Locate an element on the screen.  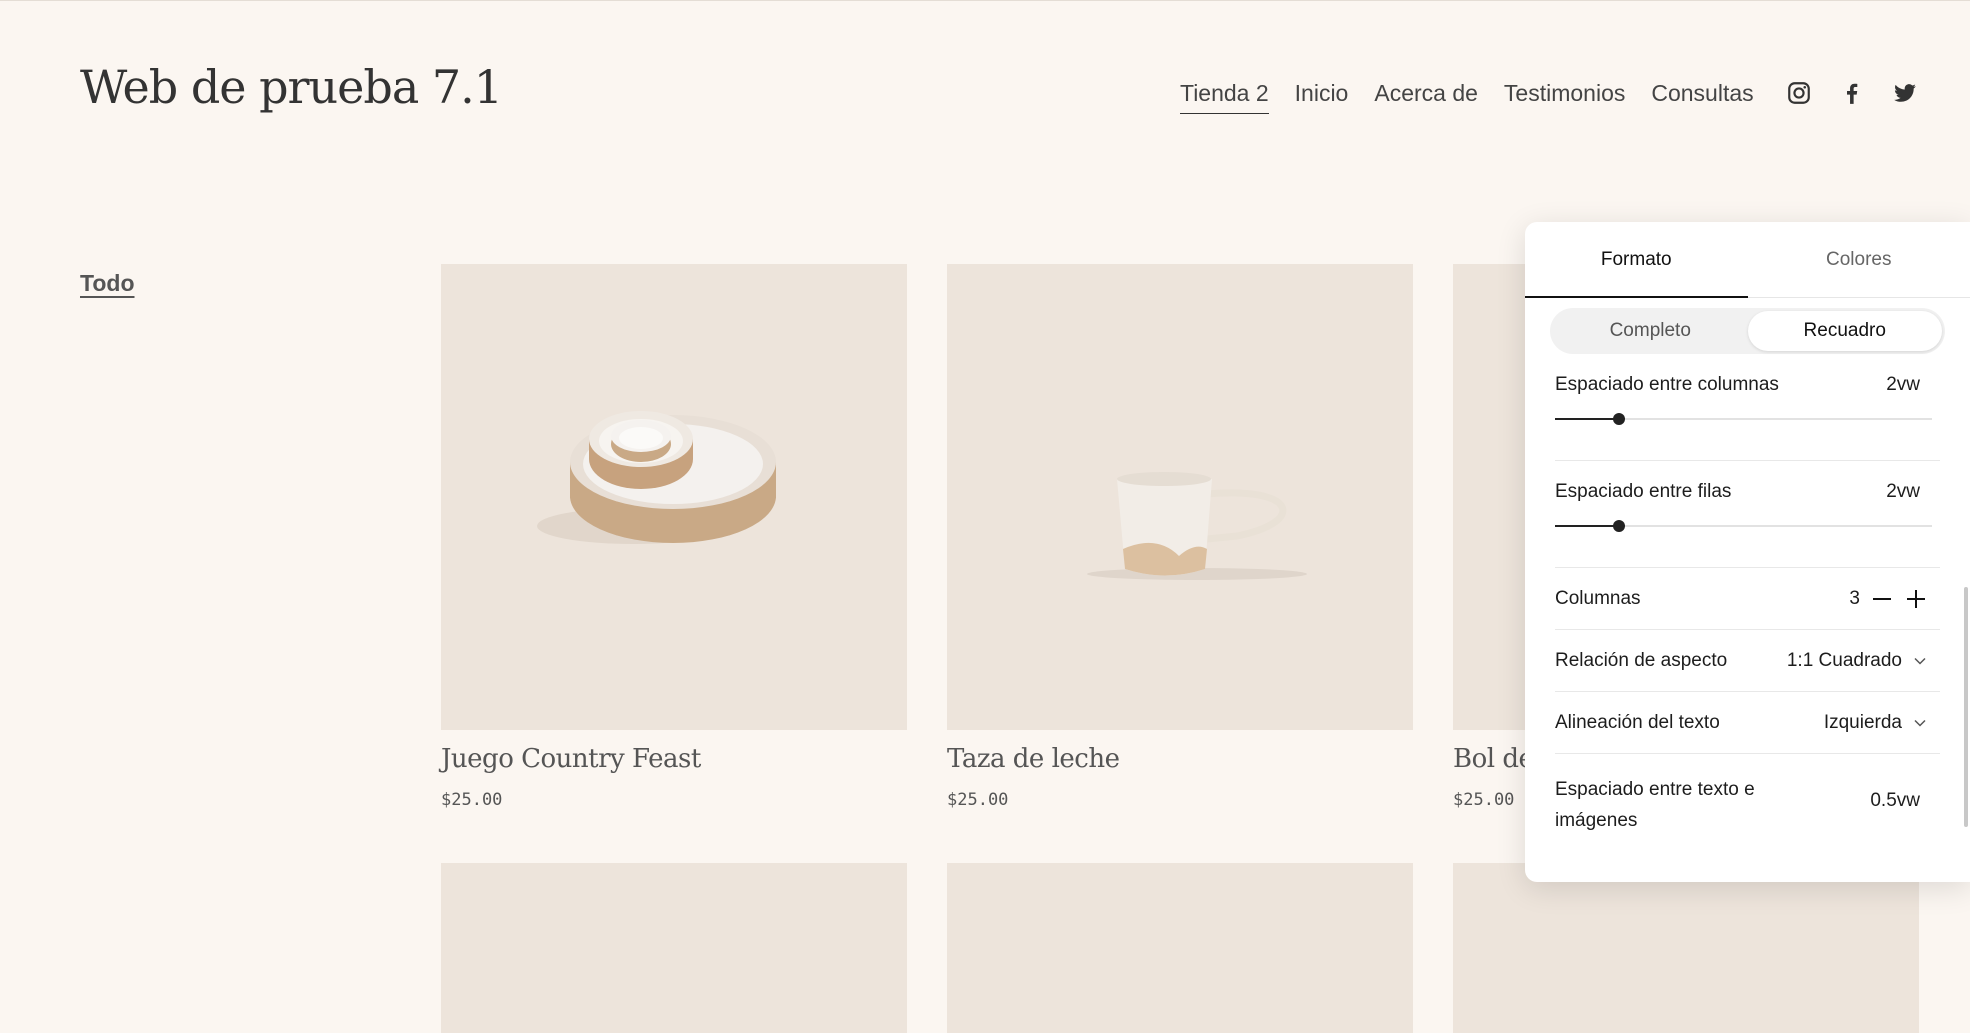
aspect-ratio-select: 1:1 Cuadrado is located at coordinates (1857, 661).